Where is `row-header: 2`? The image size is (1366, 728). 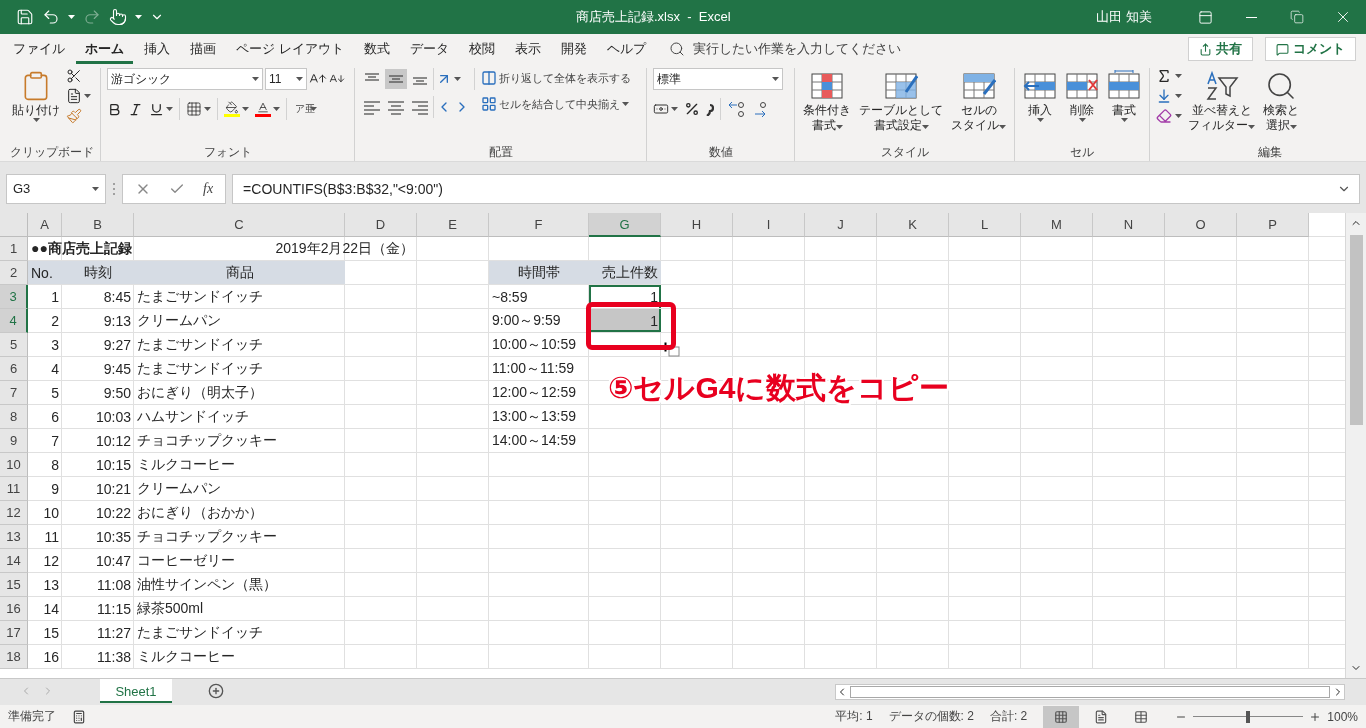 row-header: 2 is located at coordinates (14, 273).